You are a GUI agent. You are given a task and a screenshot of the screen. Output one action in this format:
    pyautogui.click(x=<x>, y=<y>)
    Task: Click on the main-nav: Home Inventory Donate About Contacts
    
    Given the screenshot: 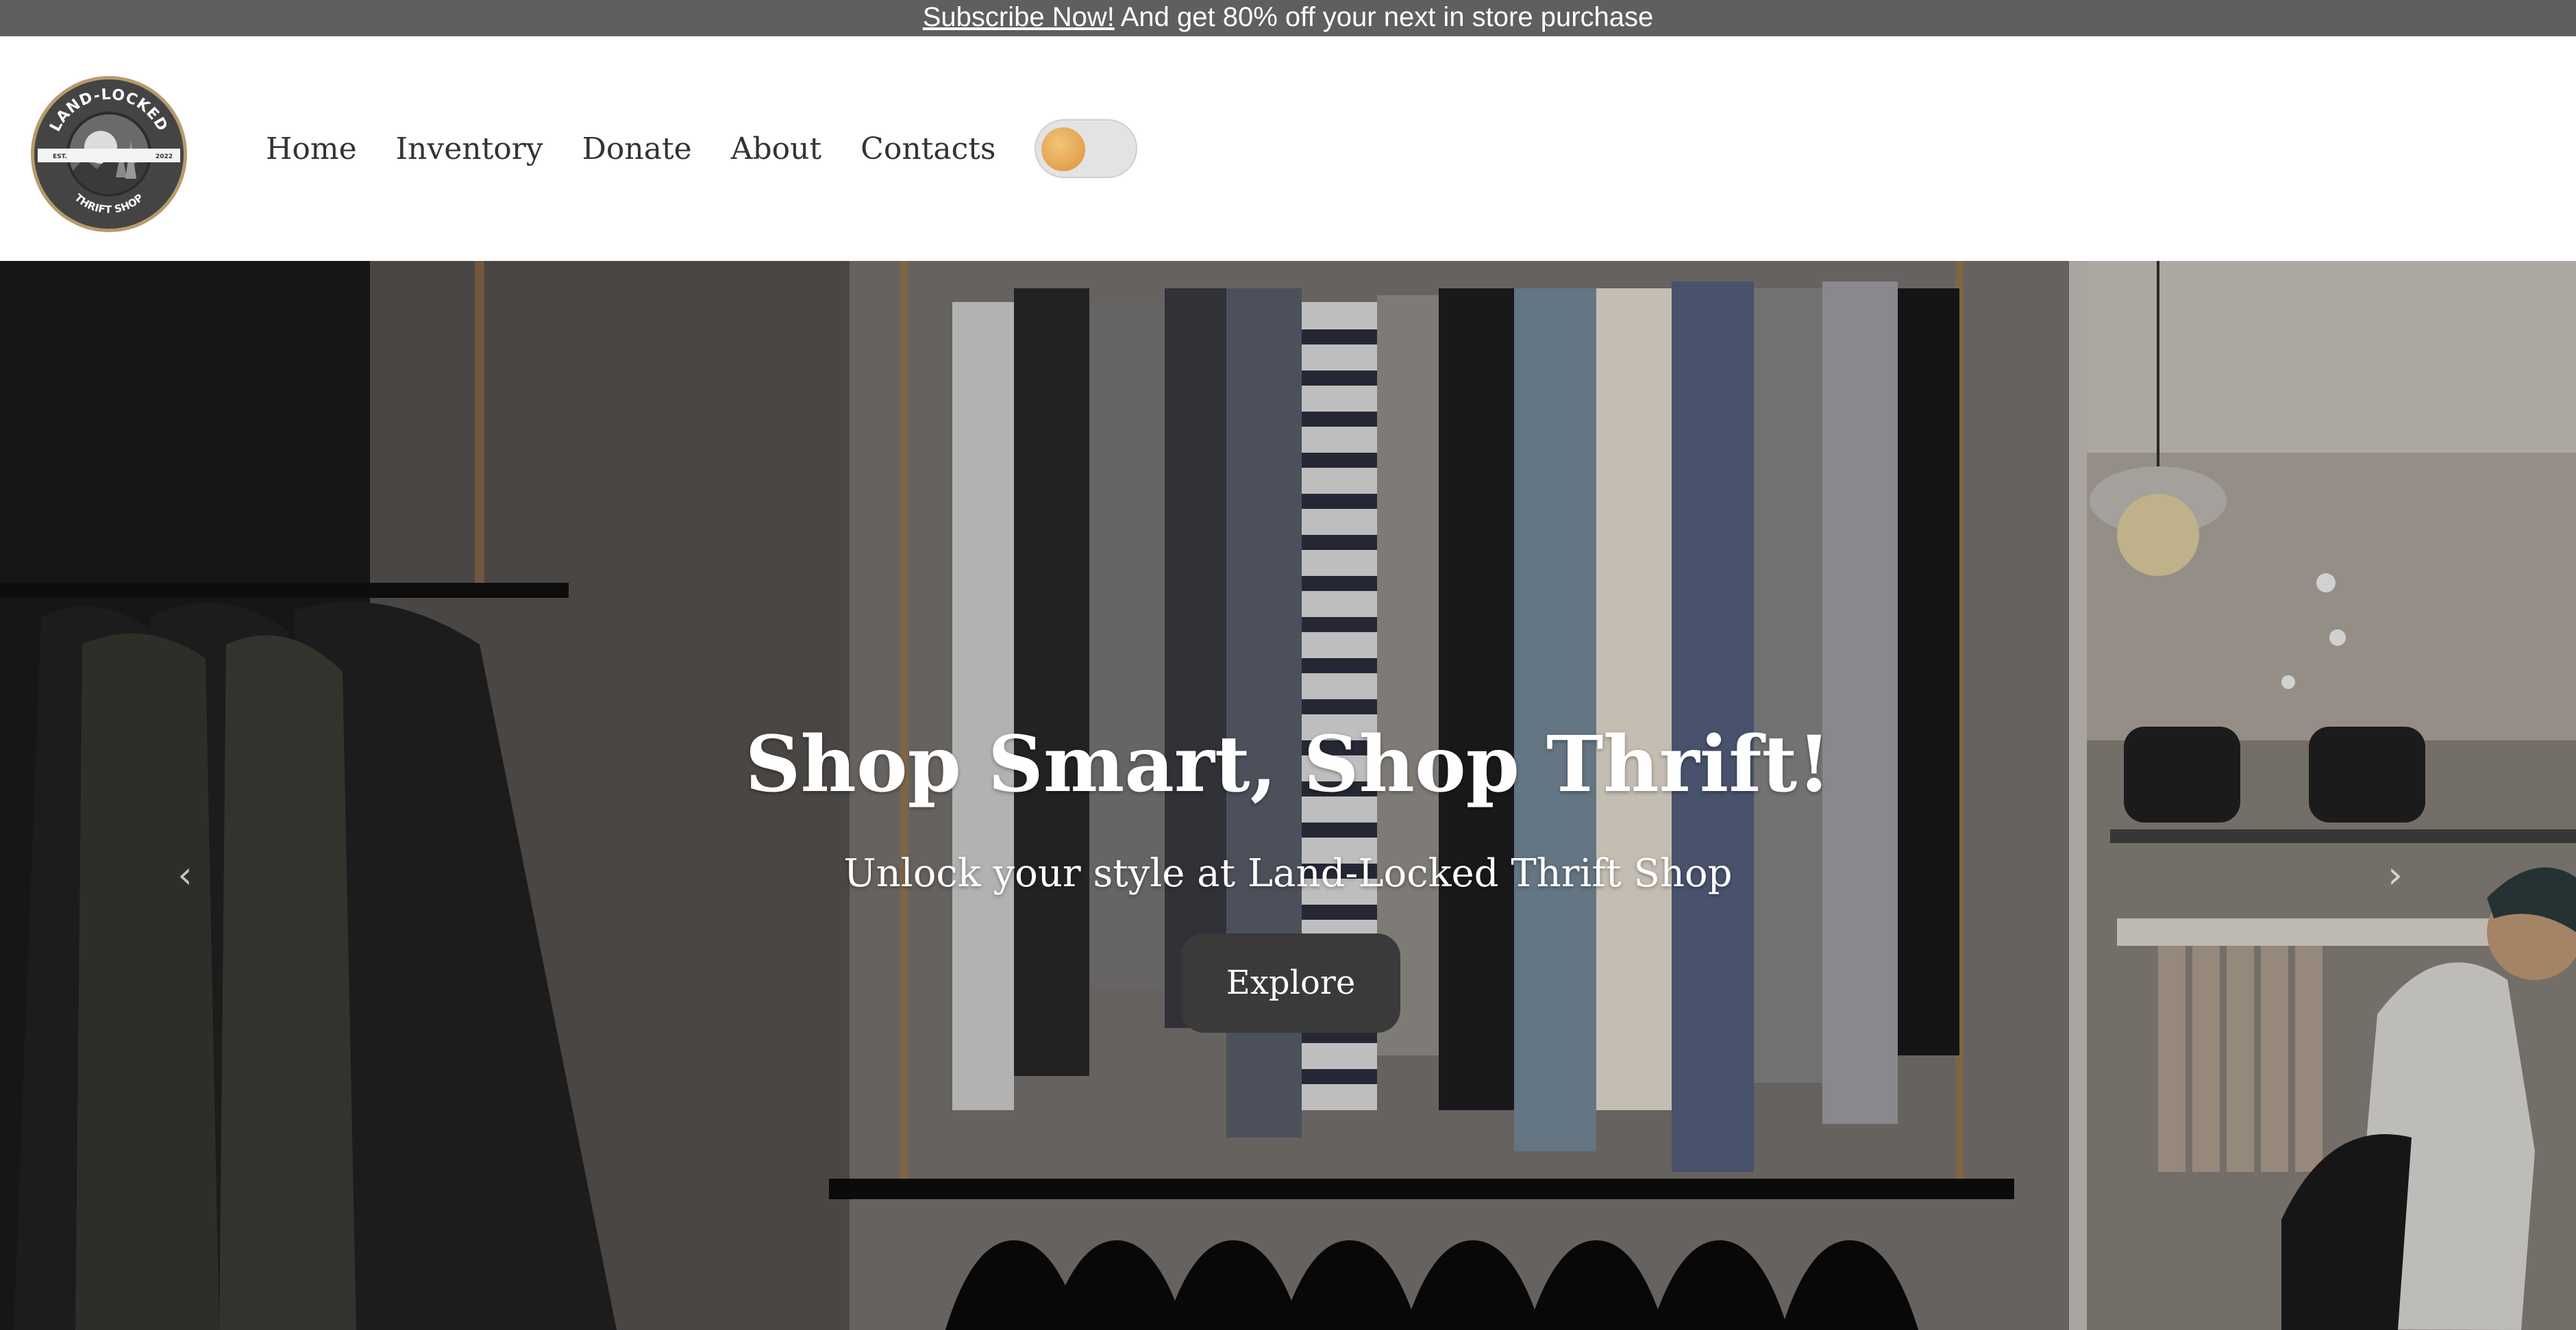 What is the action you would take?
    pyautogui.click(x=702, y=148)
    